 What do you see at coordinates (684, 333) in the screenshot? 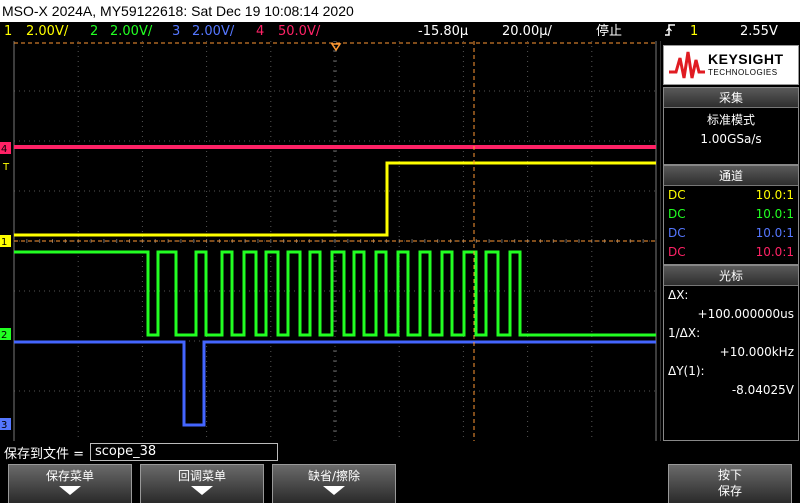
I see `inverse-delta-x-label: 1/ΔX:` at bounding box center [684, 333].